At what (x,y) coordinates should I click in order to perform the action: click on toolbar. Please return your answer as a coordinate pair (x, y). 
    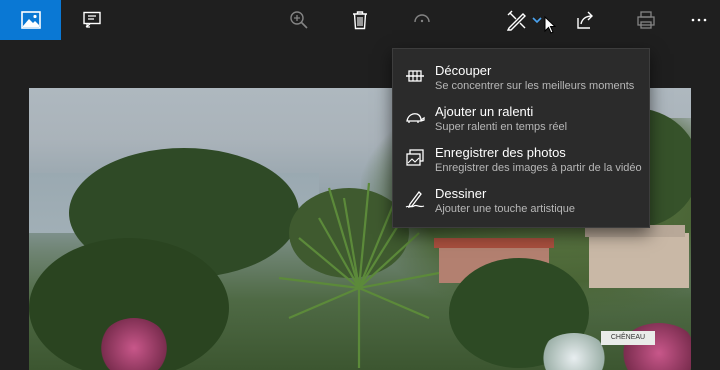
    Looking at the image, I should click on (360, 20).